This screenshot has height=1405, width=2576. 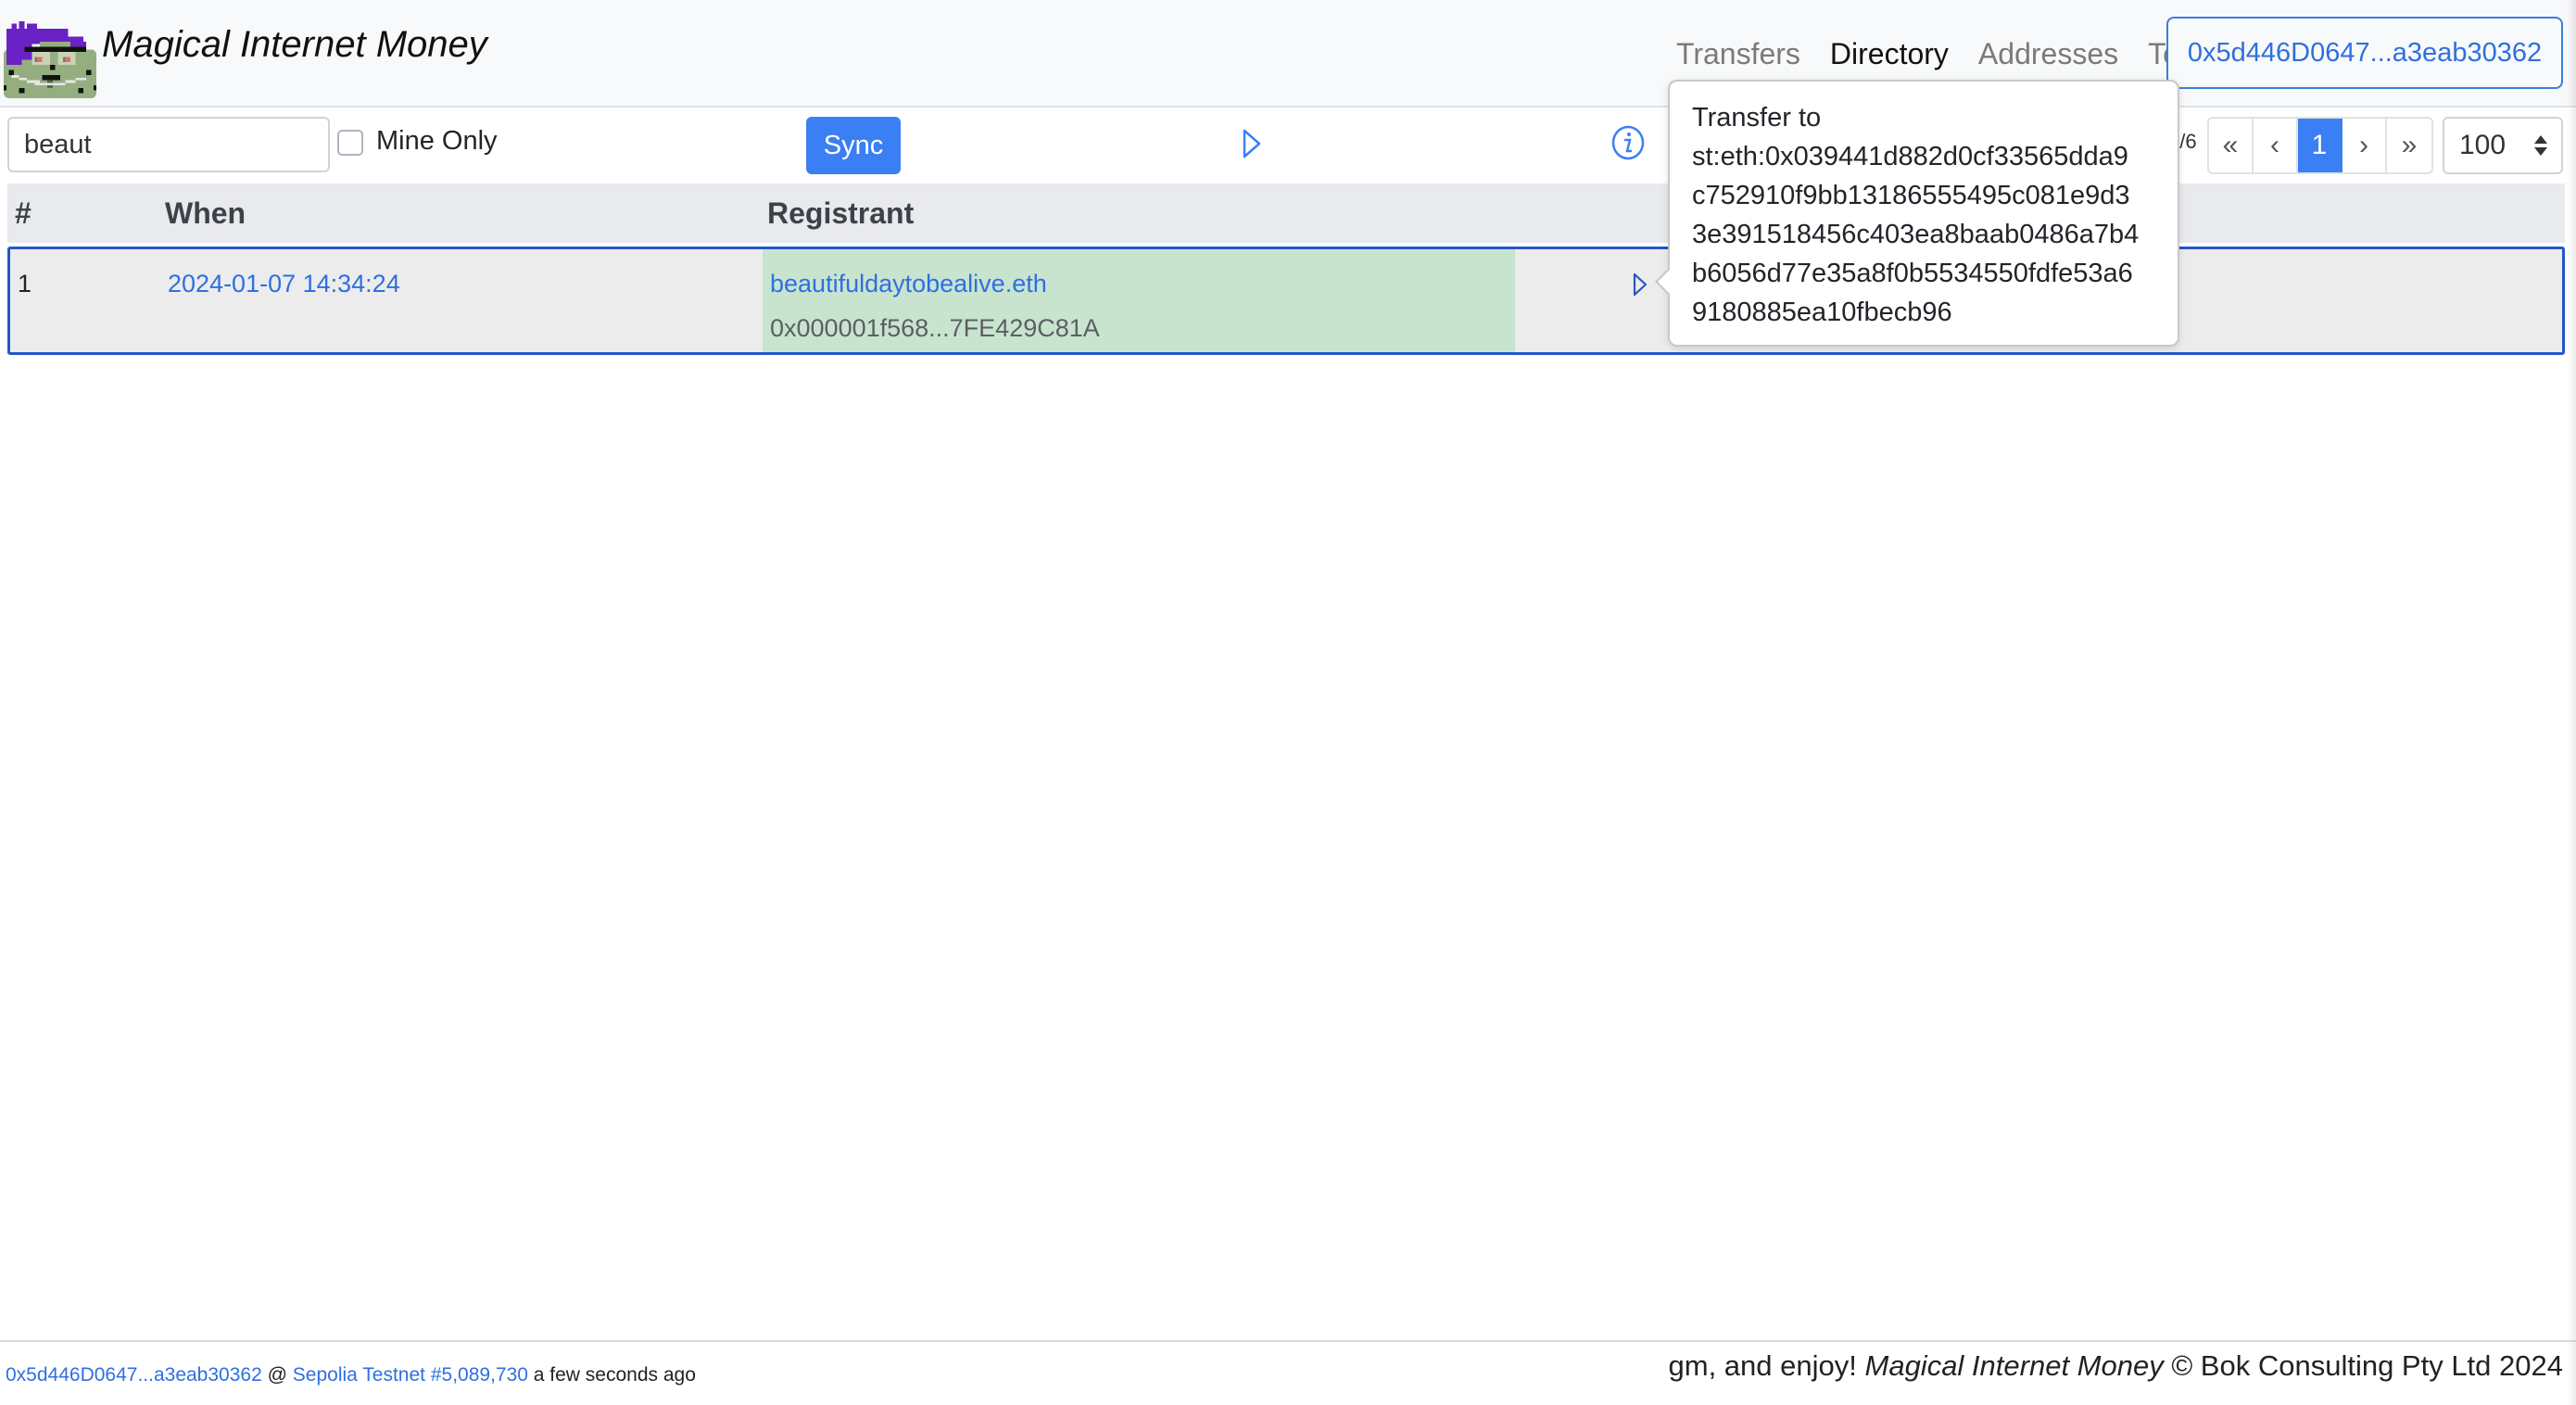 I want to click on mine-only-checkbox, so click(x=350, y=143).